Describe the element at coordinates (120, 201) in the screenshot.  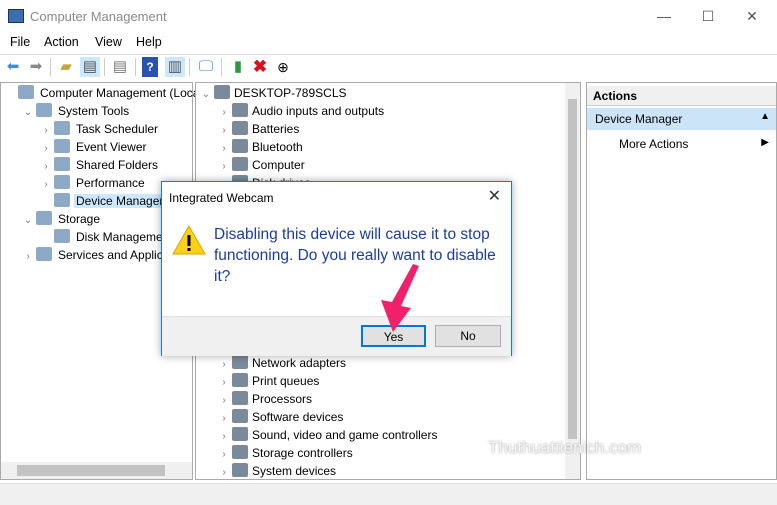
I see `tree-item-label: Device Manager` at that location.